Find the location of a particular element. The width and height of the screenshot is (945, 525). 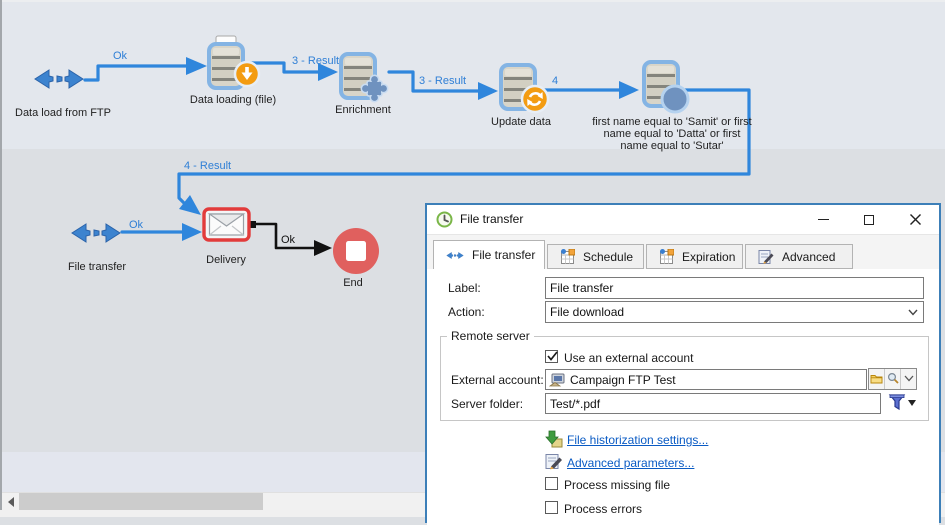

delivery-node-icon is located at coordinates (226, 224).